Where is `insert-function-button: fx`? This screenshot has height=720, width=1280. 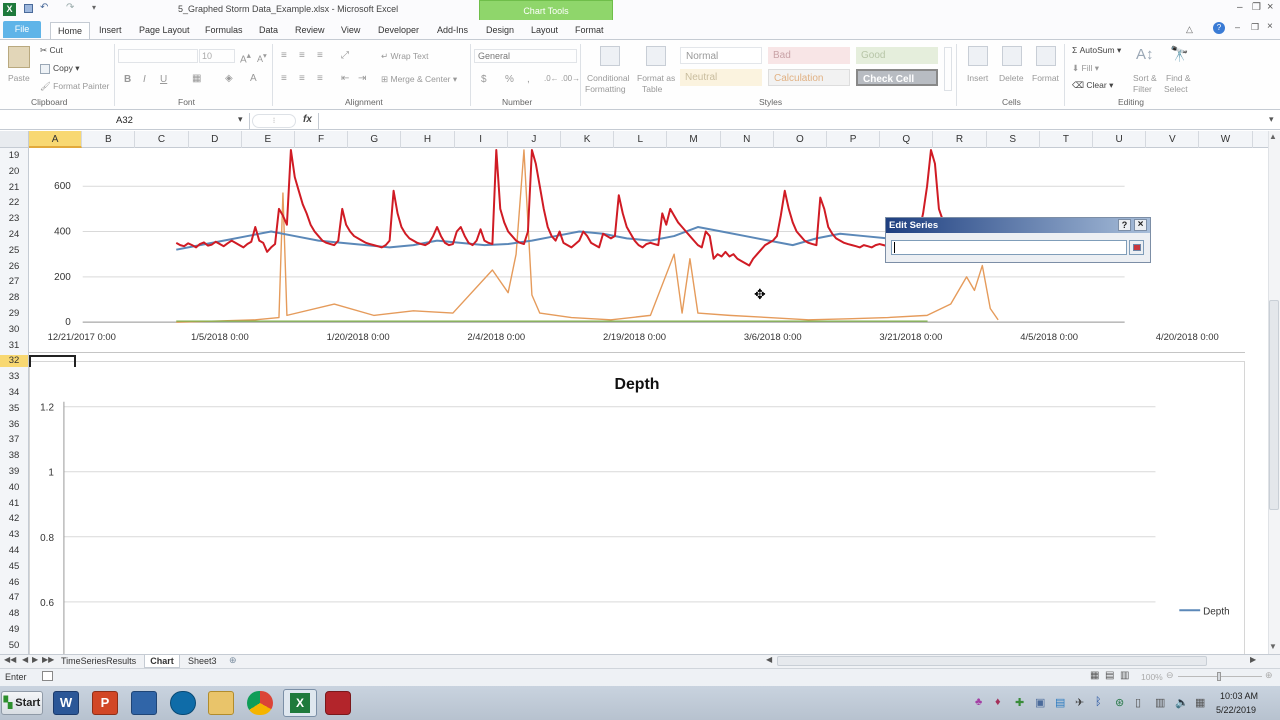
insert-function-button: fx is located at coordinates (307, 119).